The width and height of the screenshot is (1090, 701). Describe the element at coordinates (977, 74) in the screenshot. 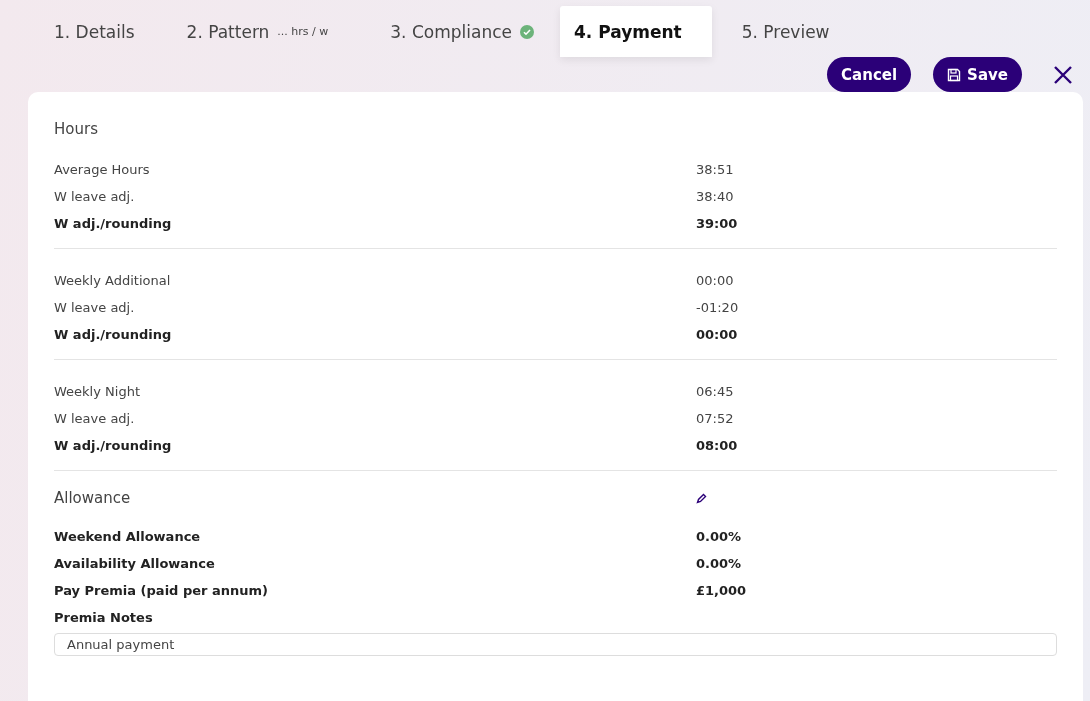

I see `save-button: Save` at that location.